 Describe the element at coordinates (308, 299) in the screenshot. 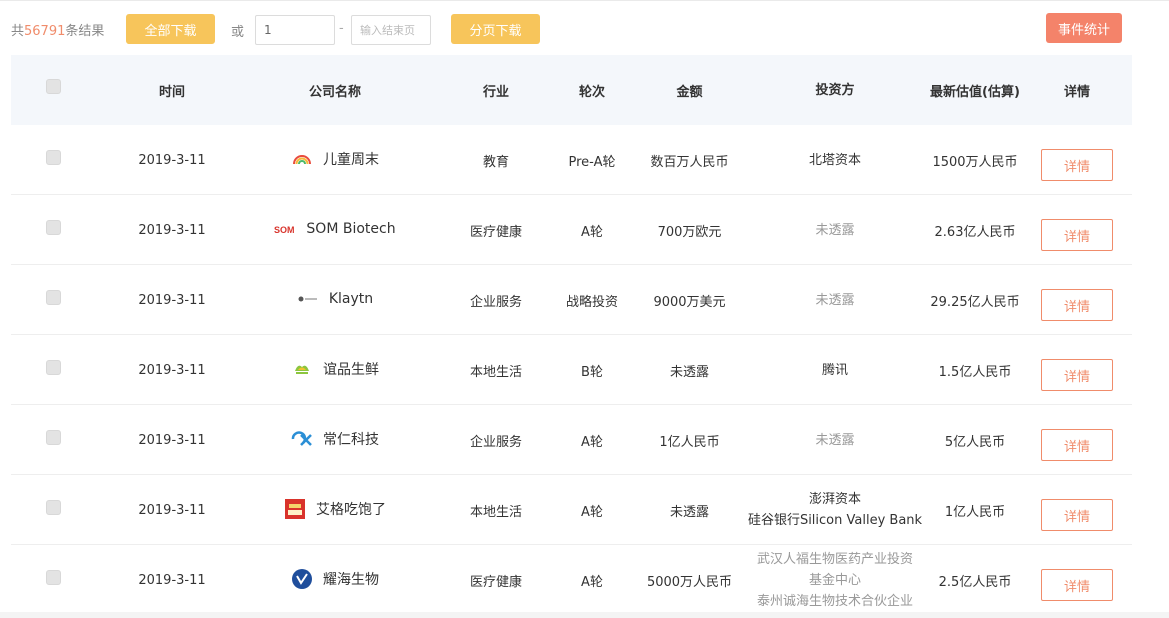

I see `klaytn-logo-icon` at that location.